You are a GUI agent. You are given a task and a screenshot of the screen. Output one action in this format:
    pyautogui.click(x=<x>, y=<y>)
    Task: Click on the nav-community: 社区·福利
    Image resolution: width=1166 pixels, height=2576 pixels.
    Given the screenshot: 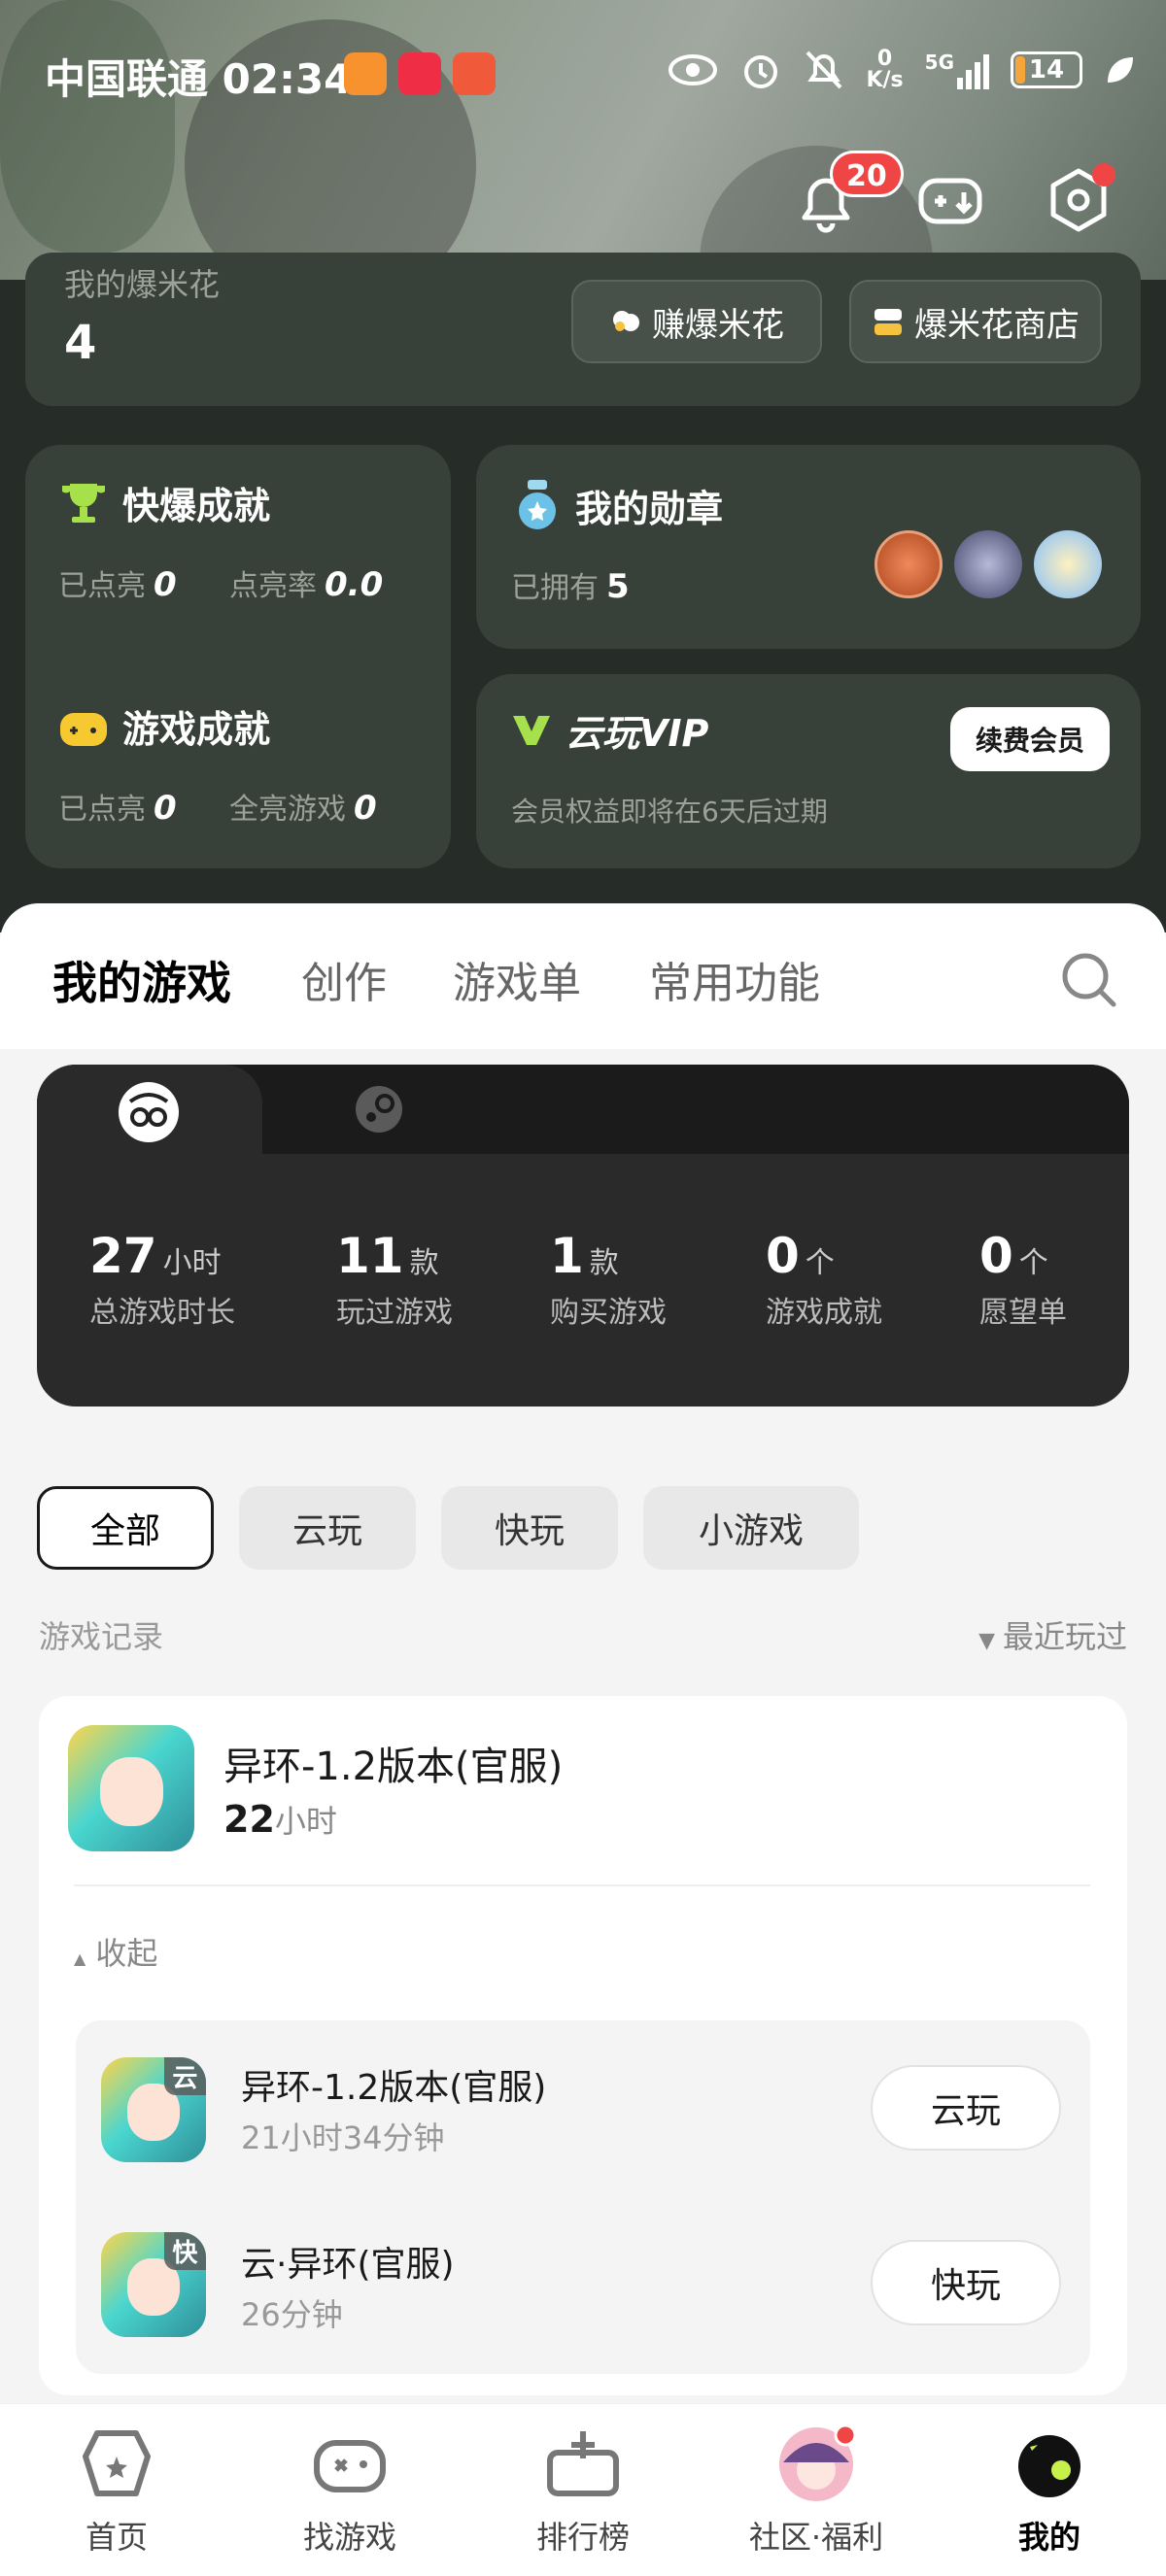 What is the action you would take?
    pyautogui.click(x=816, y=2496)
    